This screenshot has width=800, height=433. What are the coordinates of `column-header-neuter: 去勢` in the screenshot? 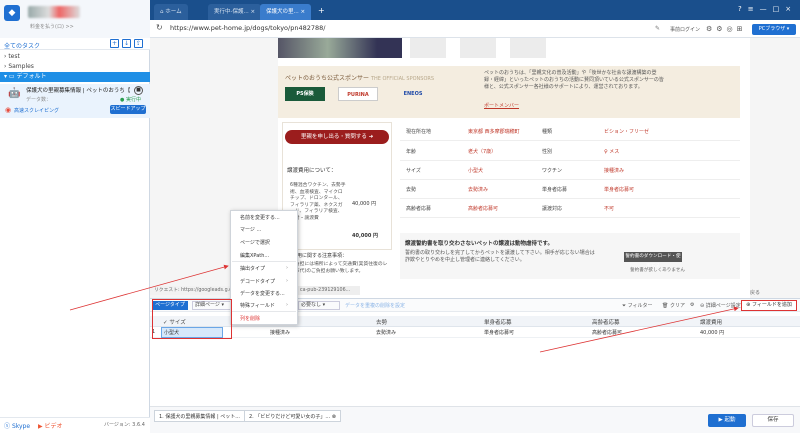 It's located at (381, 322).